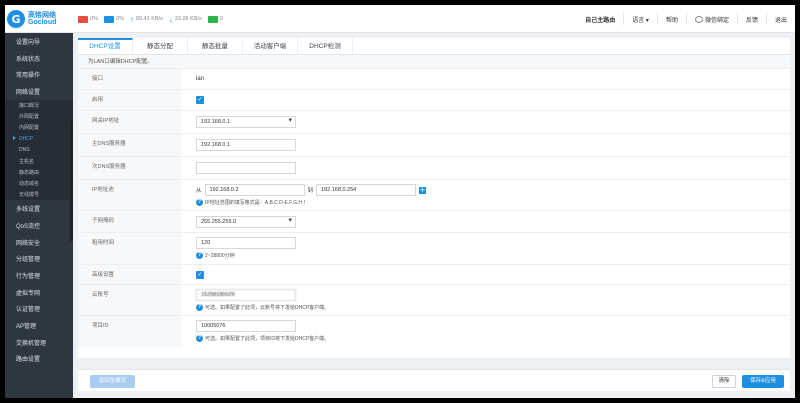 The image size is (800, 403). What do you see at coordinates (254, 190) in the screenshot?
I see `range-start-input: 192.168.0.2` at bounding box center [254, 190].